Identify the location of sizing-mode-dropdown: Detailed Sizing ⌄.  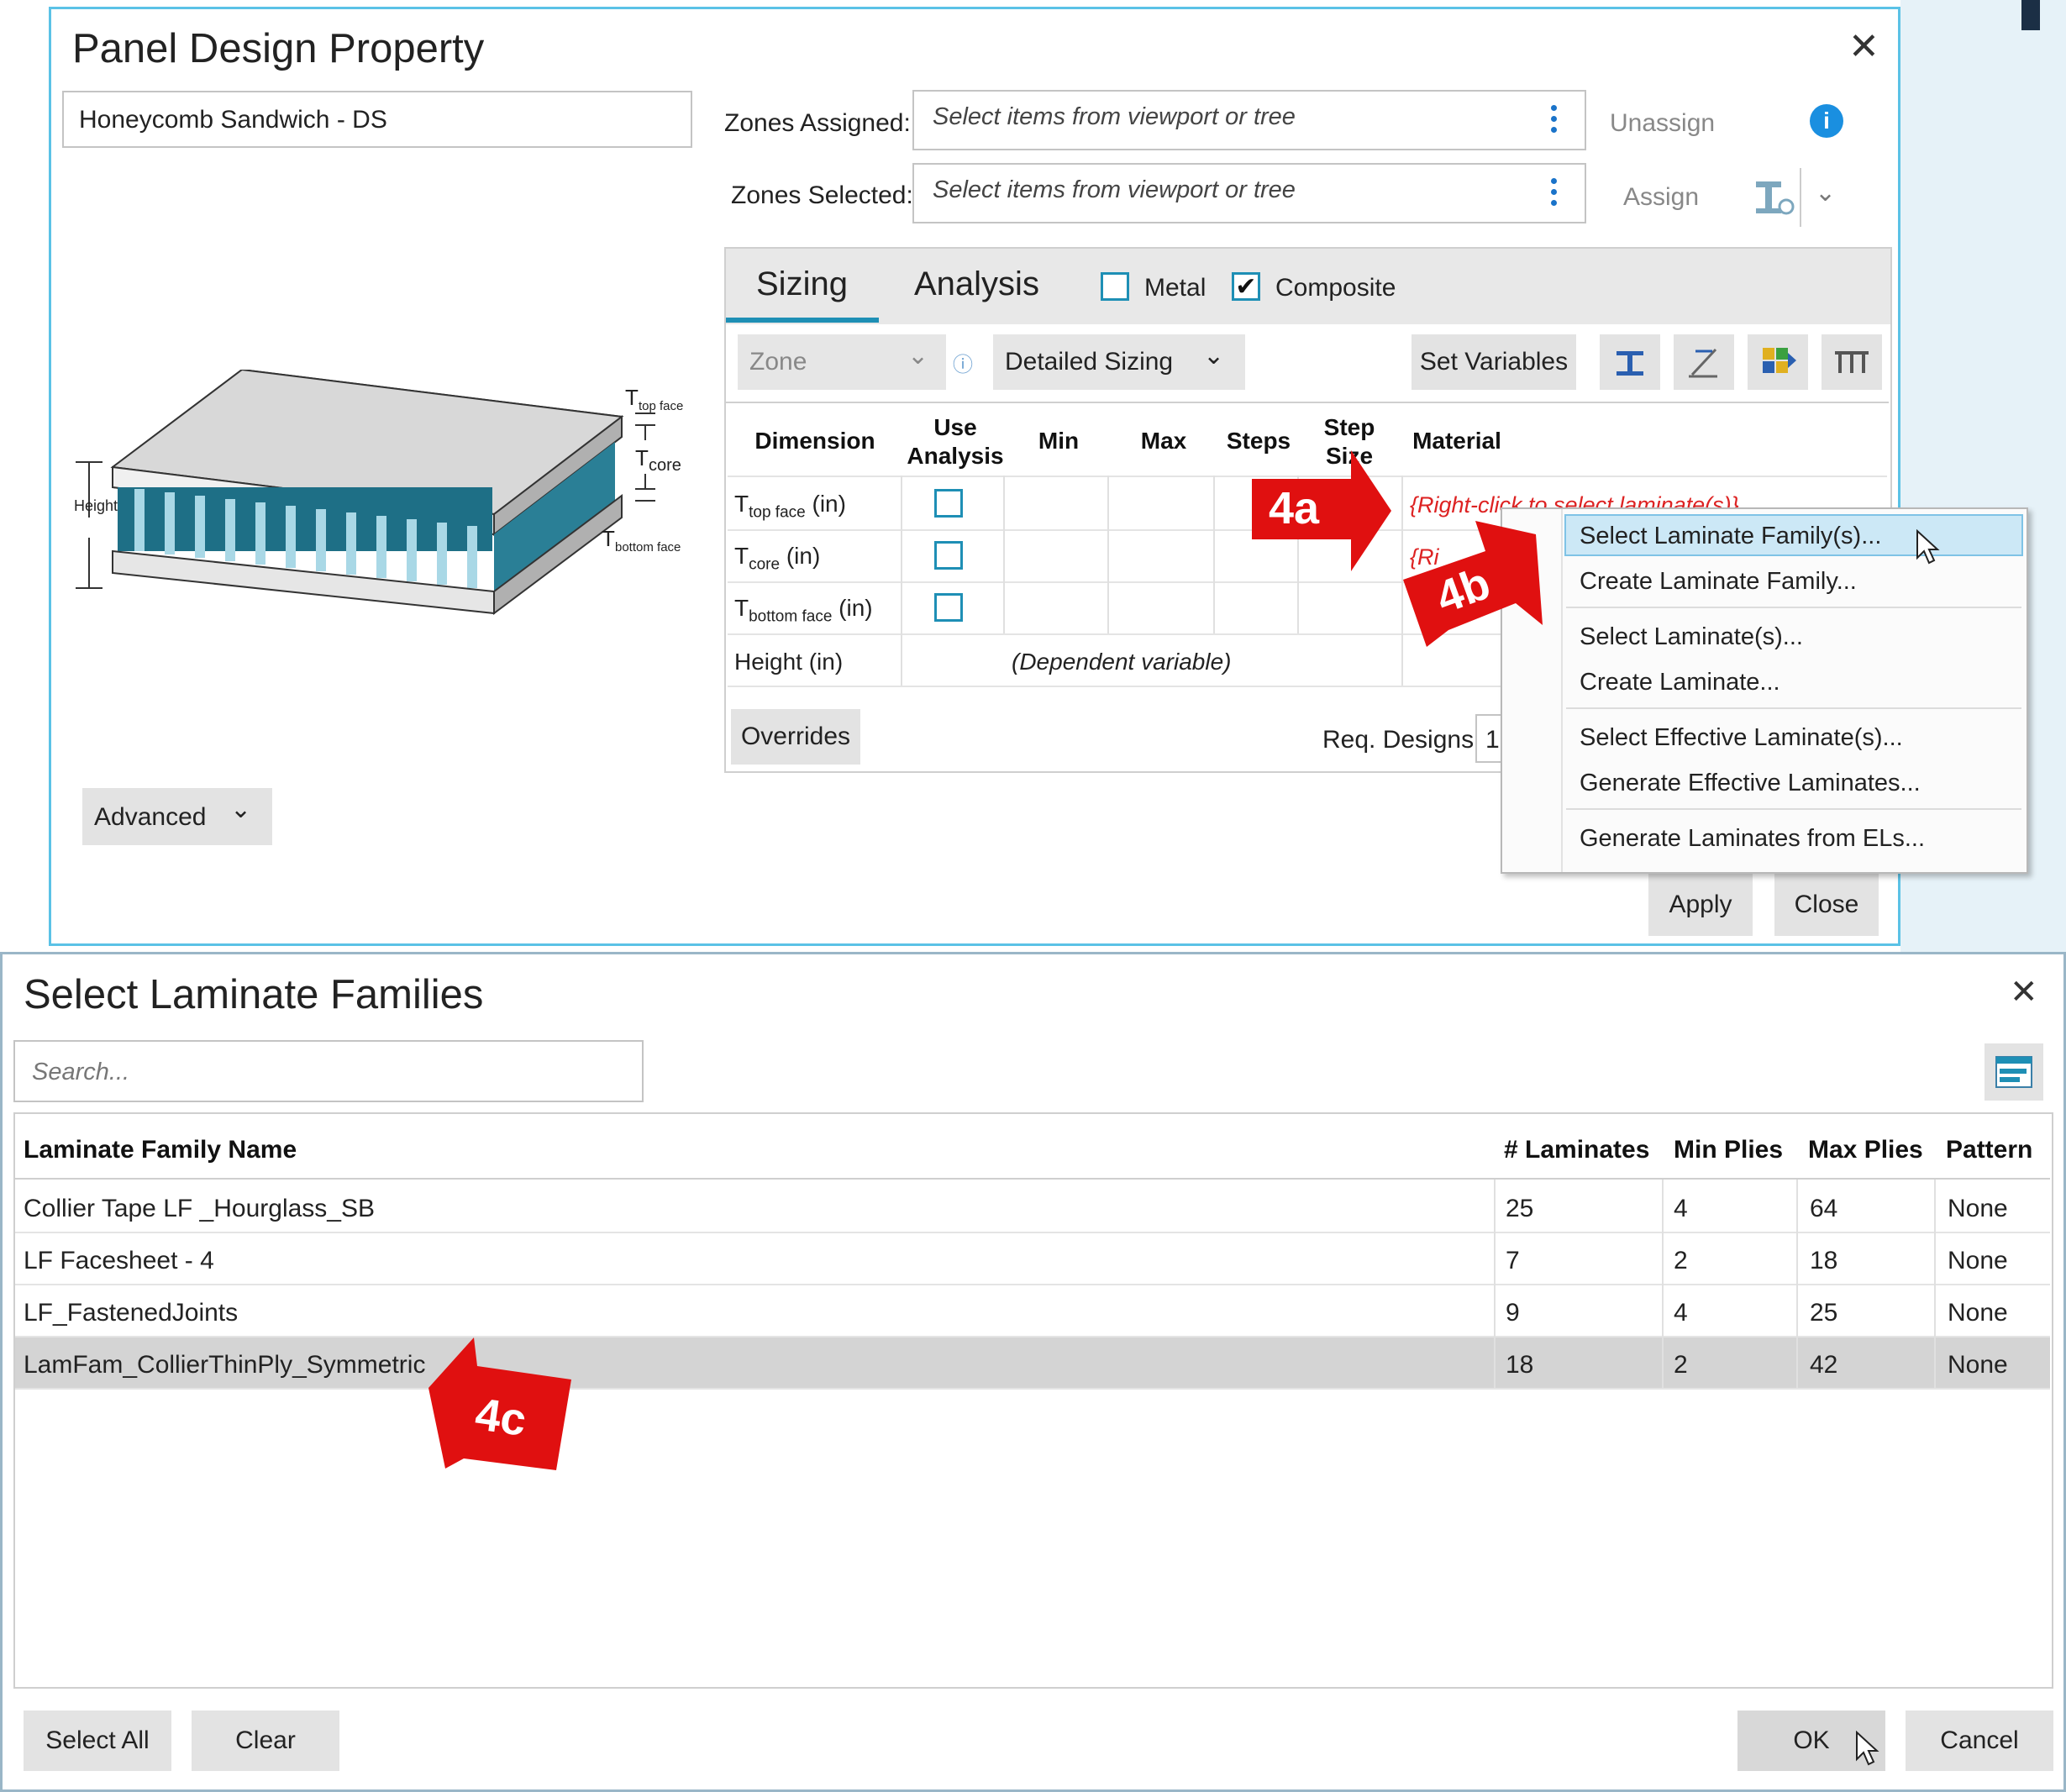
(1119, 362).